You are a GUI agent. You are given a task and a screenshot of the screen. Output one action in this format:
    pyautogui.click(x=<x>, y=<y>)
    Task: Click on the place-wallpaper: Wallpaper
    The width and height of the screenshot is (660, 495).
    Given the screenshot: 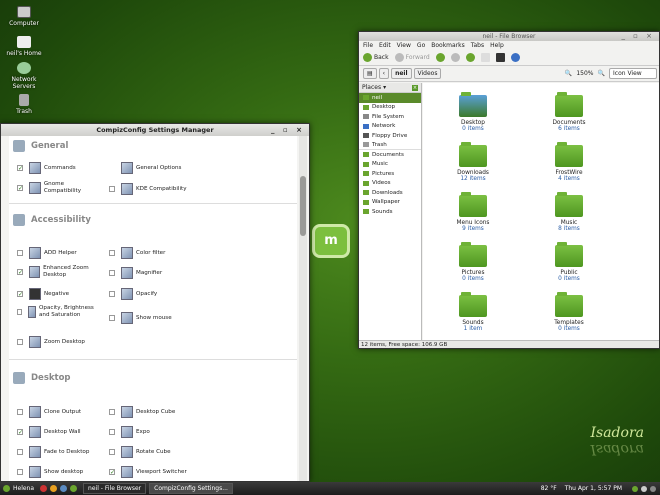 What is the action you would take?
    pyautogui.click(x=390, y=203)
    